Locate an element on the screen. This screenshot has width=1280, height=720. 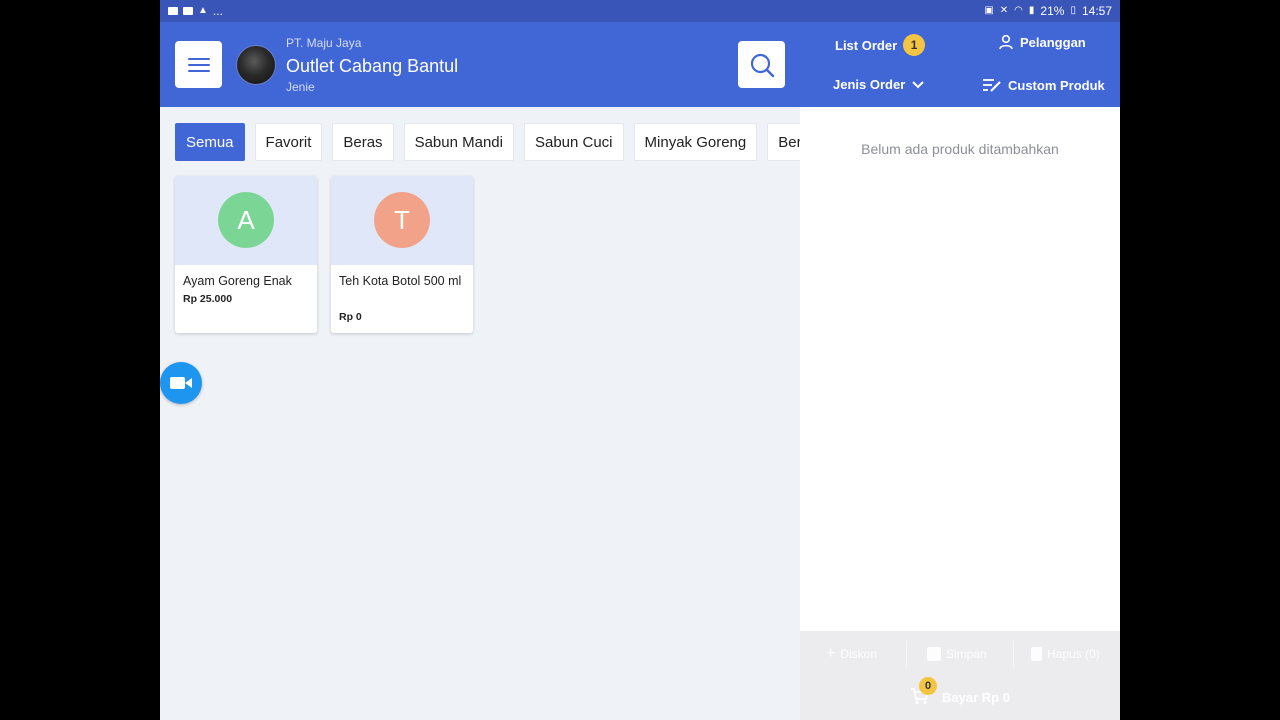
bayar-button: 0 Bayar Rp 0 is located at coordinates (960, 694).